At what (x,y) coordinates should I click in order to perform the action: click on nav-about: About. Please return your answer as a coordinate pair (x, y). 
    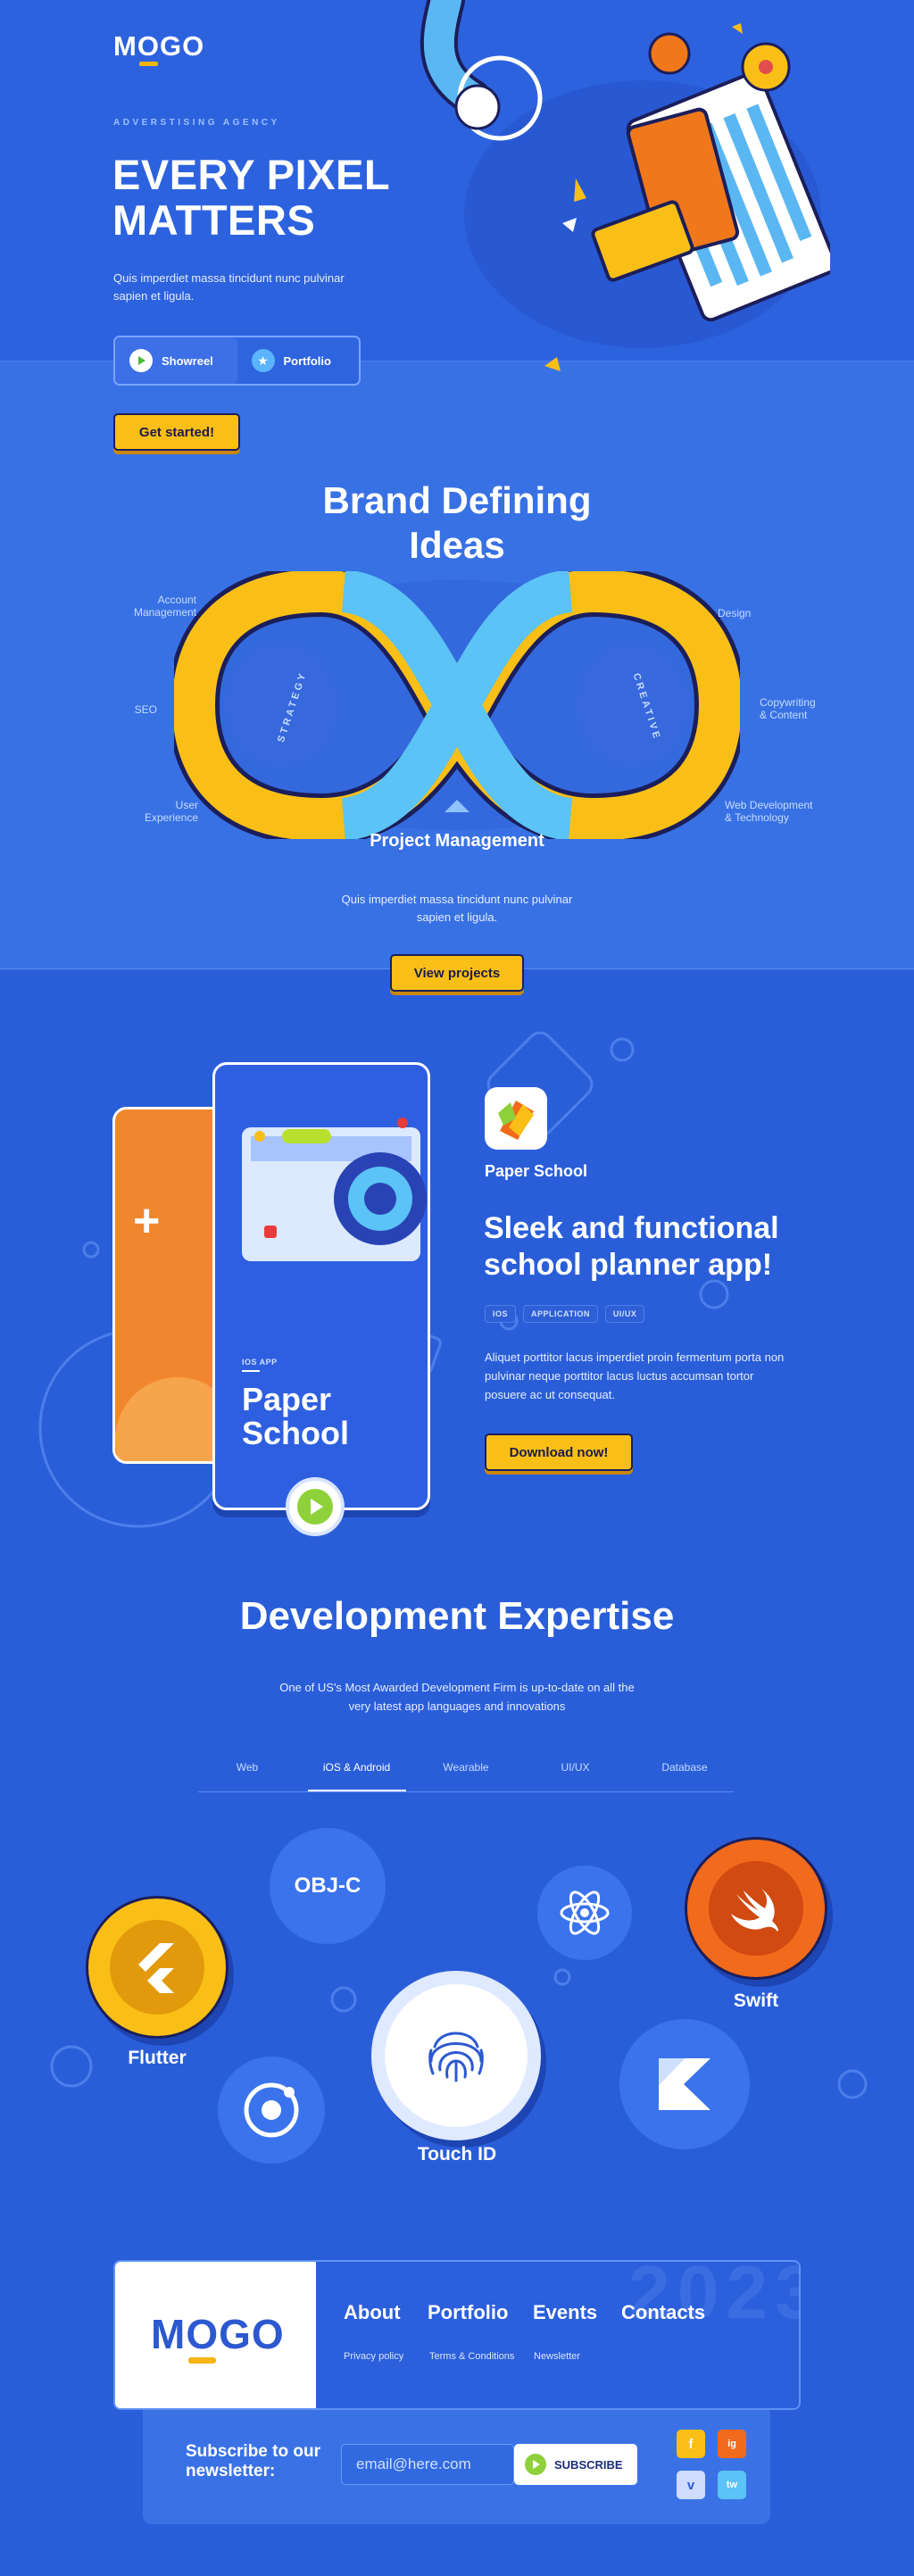
    Looking at the image, I should click on (372, 2313).